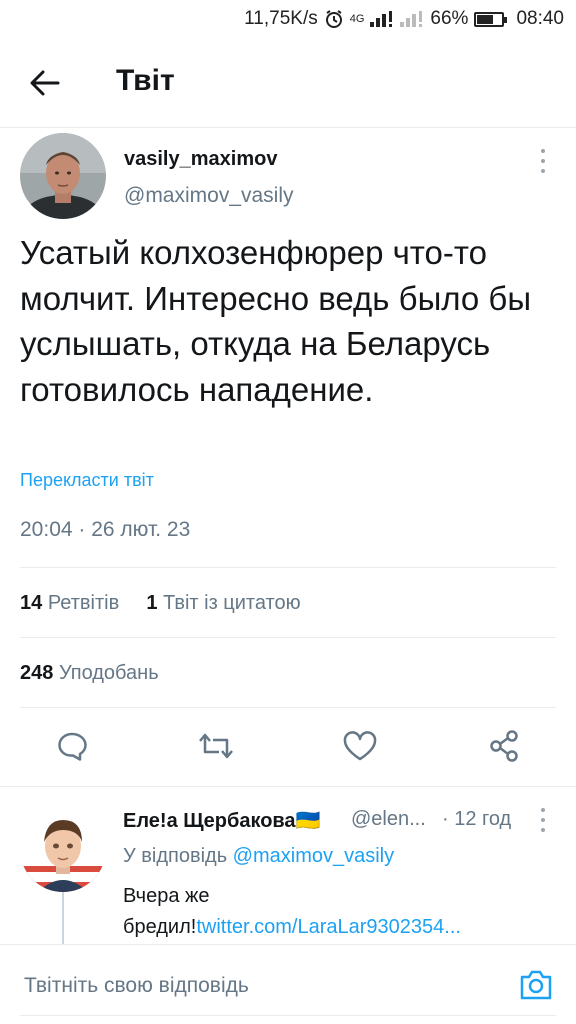 Image resolution: width=576 pixels, height=1024 pixels. I want to click on reply-button, so click(72, 746).